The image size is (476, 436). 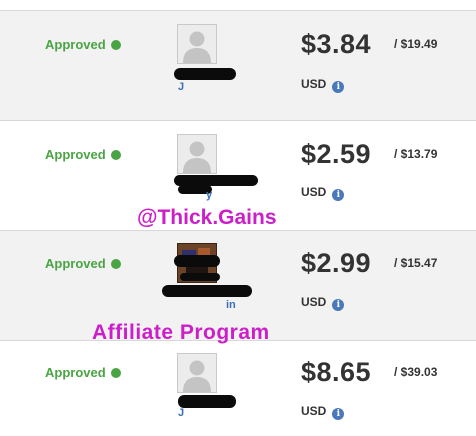 What do you see at coordinates (336, 154) in the screenshot?
I see `commission-amount: $2.59` at bounding box center [336, 154].